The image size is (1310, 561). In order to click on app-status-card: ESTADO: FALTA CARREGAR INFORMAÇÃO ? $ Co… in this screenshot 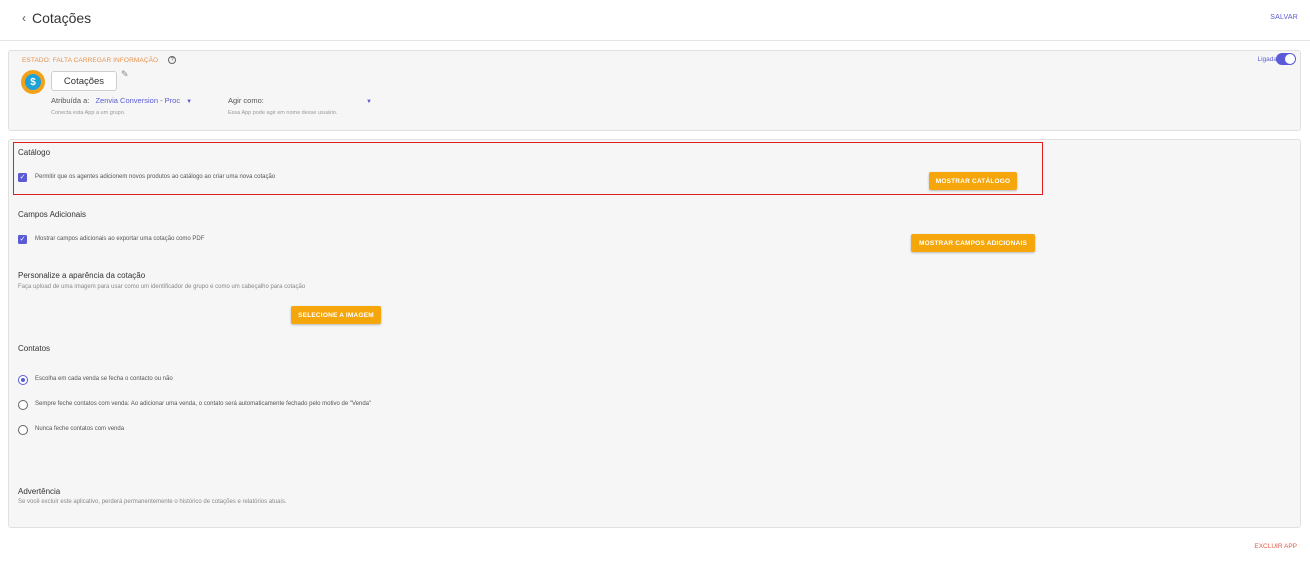, I will do `click(654, 90)`.